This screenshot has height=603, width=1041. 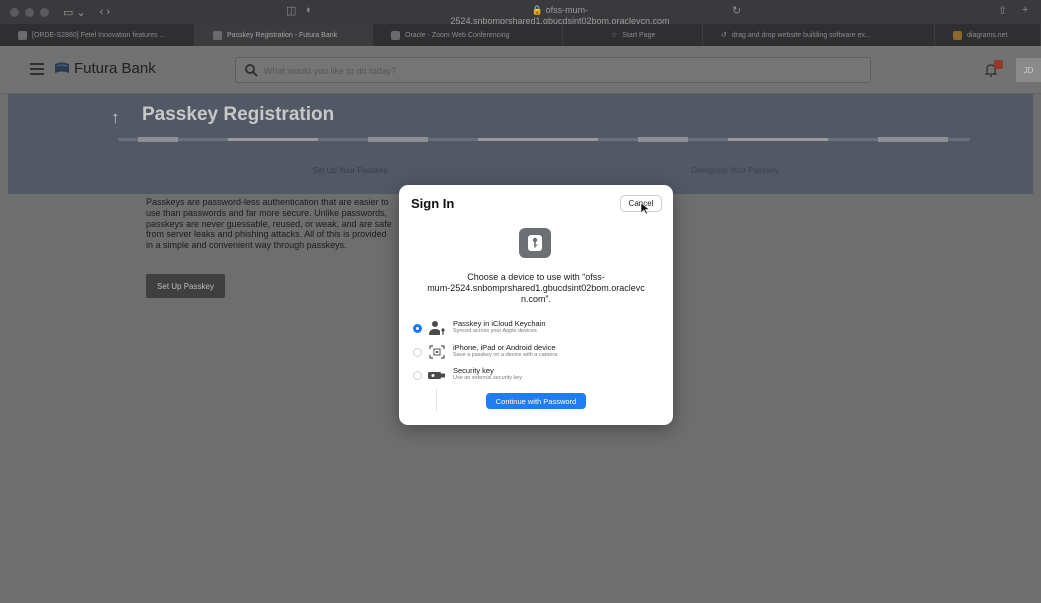 What do you see at coordinates (988, 35) in the screenshot?
I see `tab-diagrams: diagrams.net` at bounding box center [988, 35].